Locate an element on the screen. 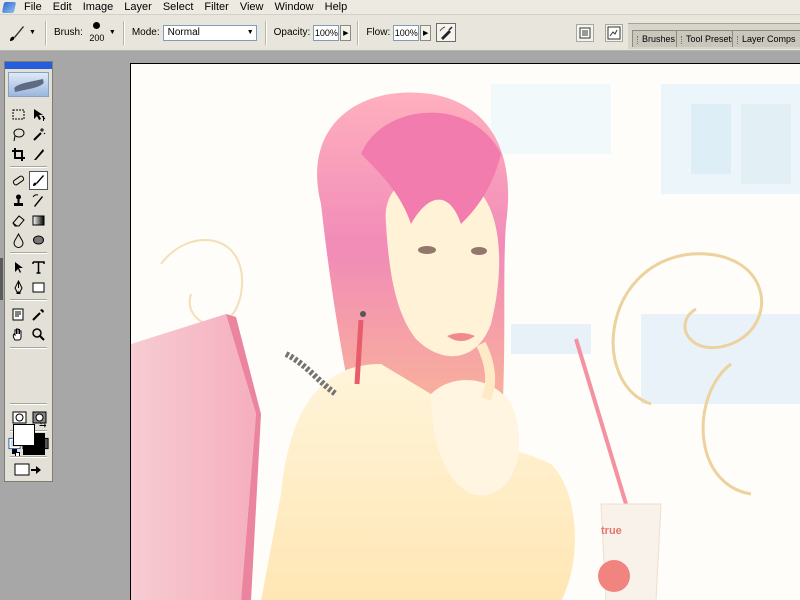 Image resolution: width=800 pixels, height=600 pixels. image-window-button is located at coordinates (614, 32).